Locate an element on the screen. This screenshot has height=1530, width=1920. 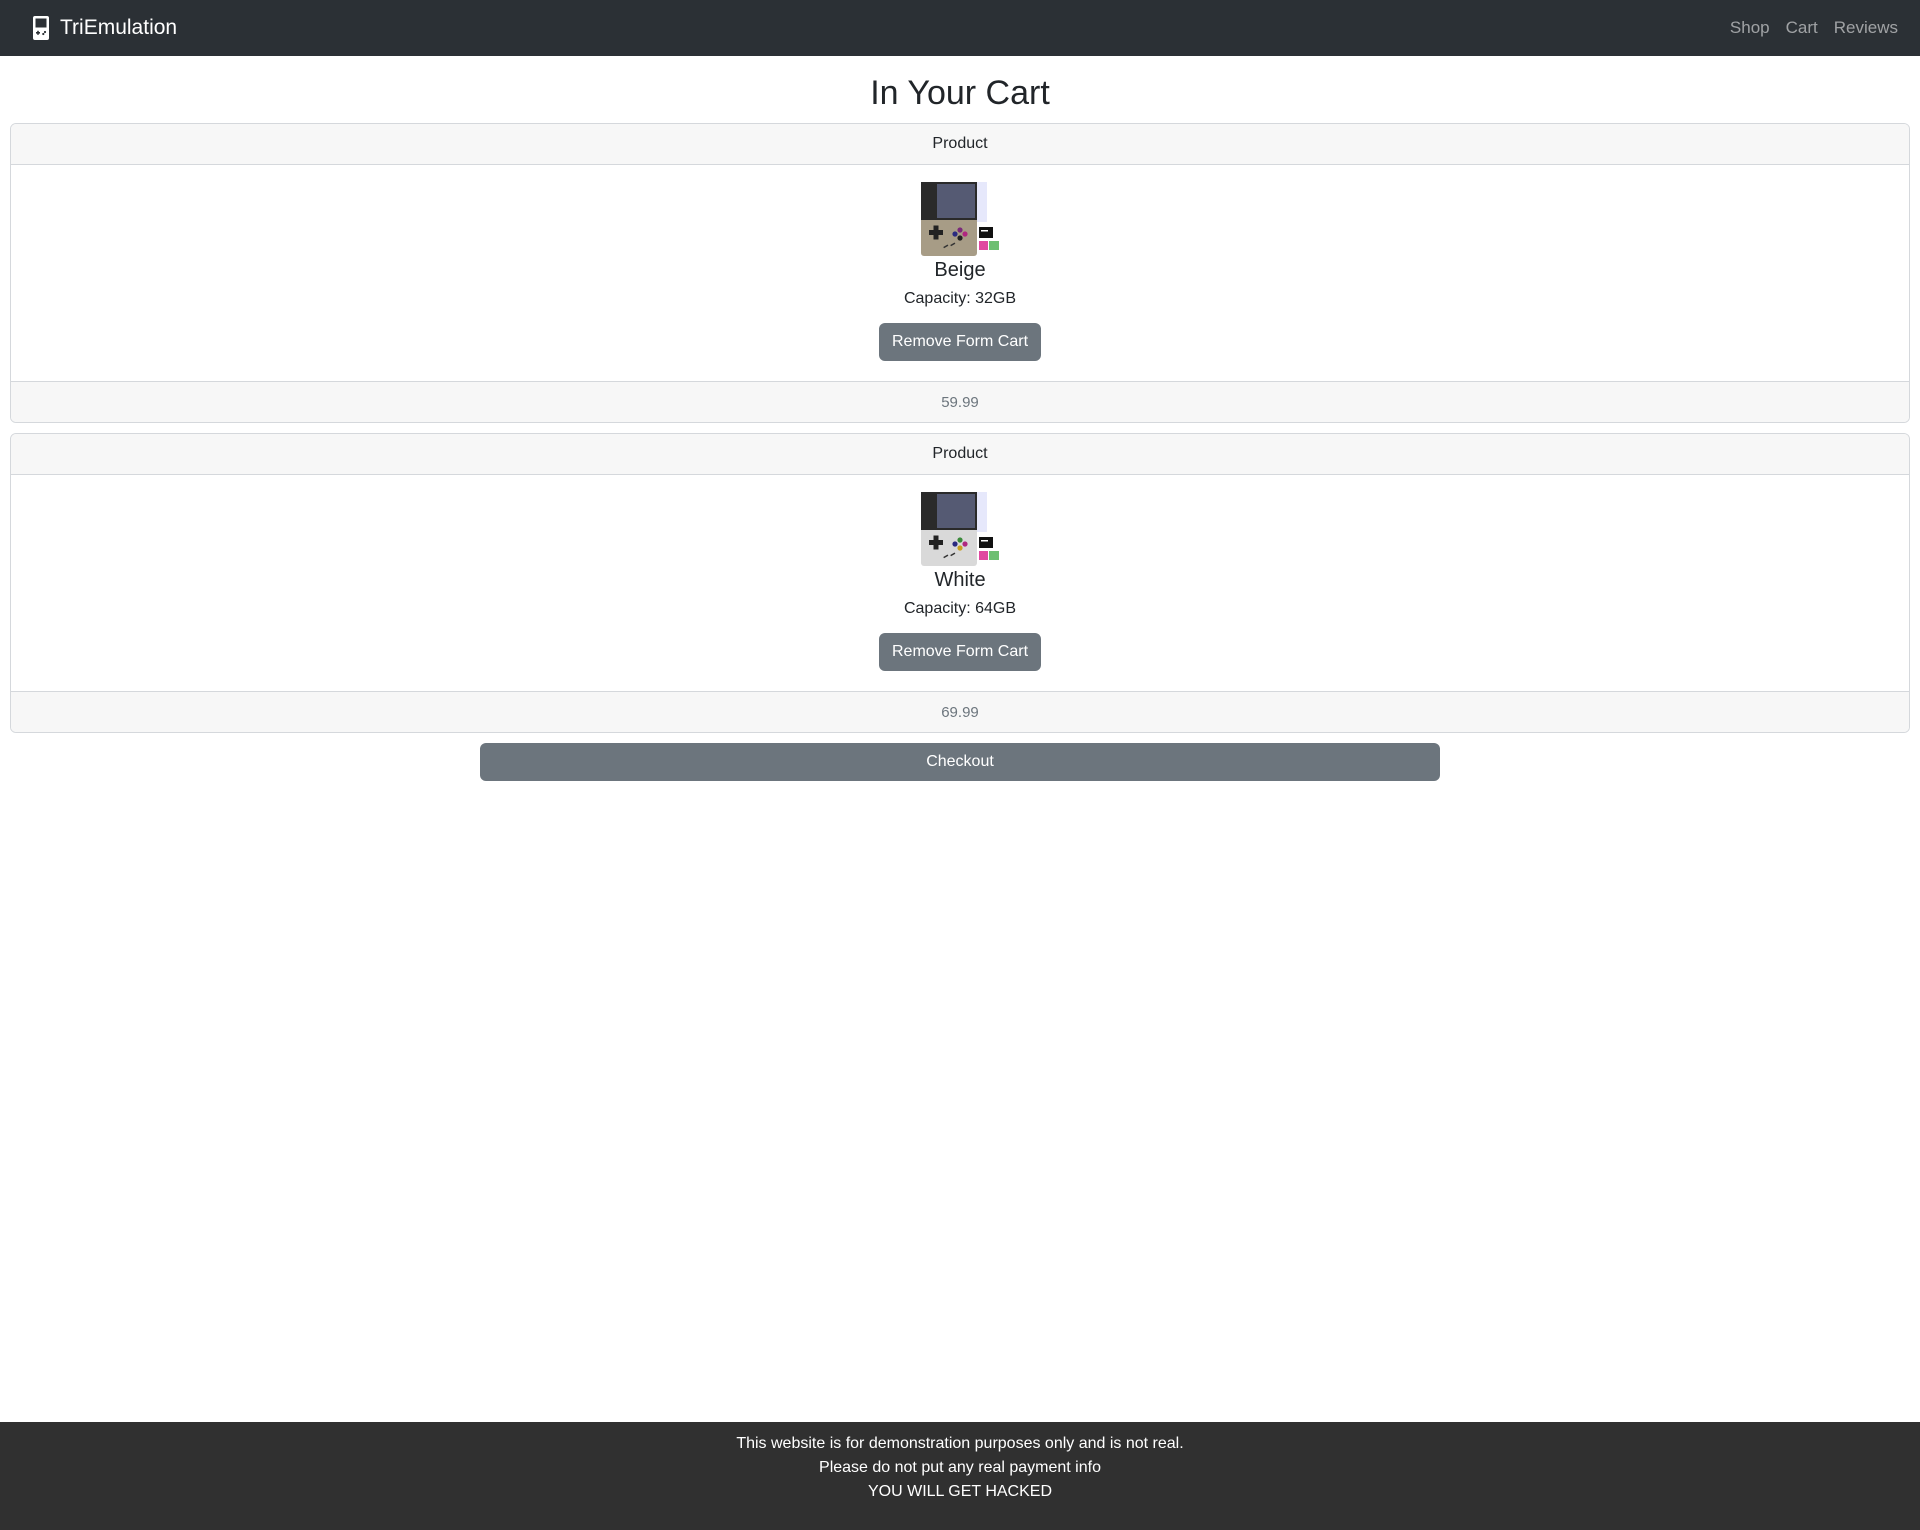
brand-link: TriEmulation is located at coordinates (104, 28).